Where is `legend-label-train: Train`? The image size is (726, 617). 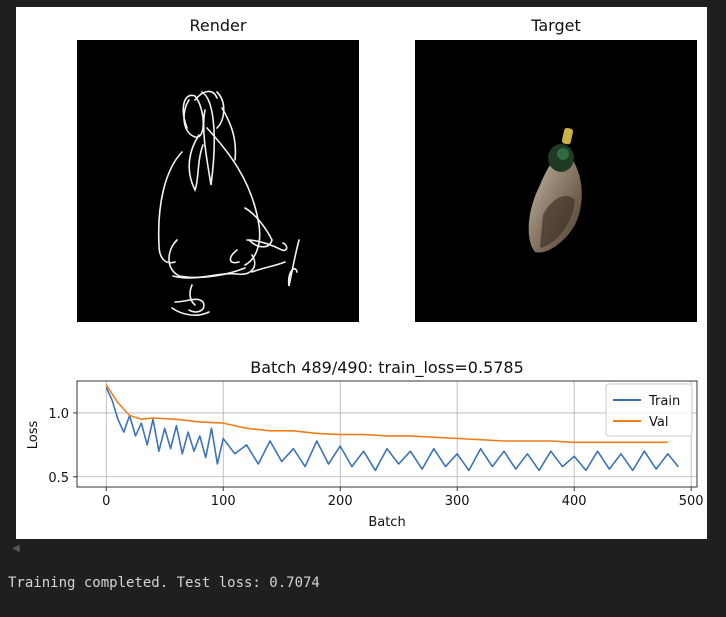 legend-label-train: Train is located at coordinates (664, 401).